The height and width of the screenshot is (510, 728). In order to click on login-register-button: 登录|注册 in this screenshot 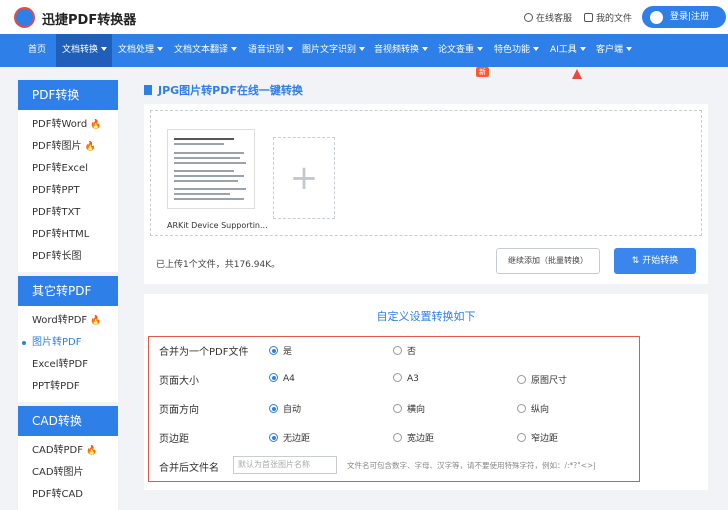, I will do `click(684, 17)`.